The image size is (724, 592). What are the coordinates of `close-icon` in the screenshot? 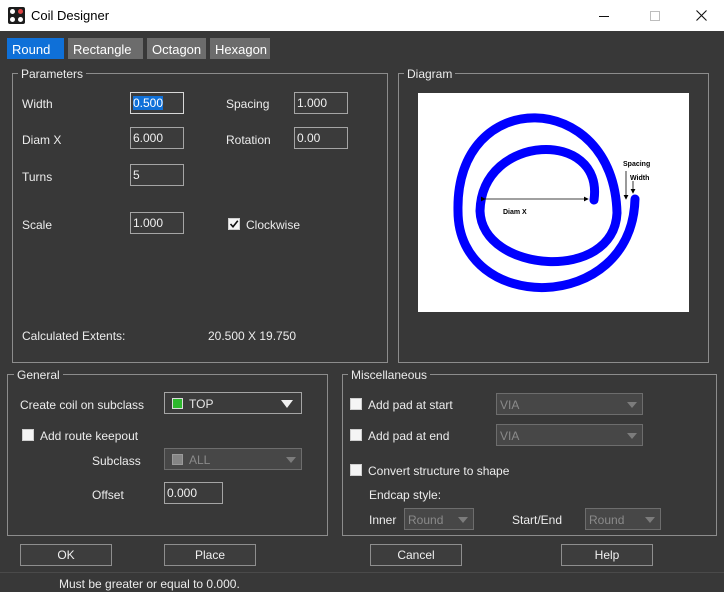 It's located at (701, 15).